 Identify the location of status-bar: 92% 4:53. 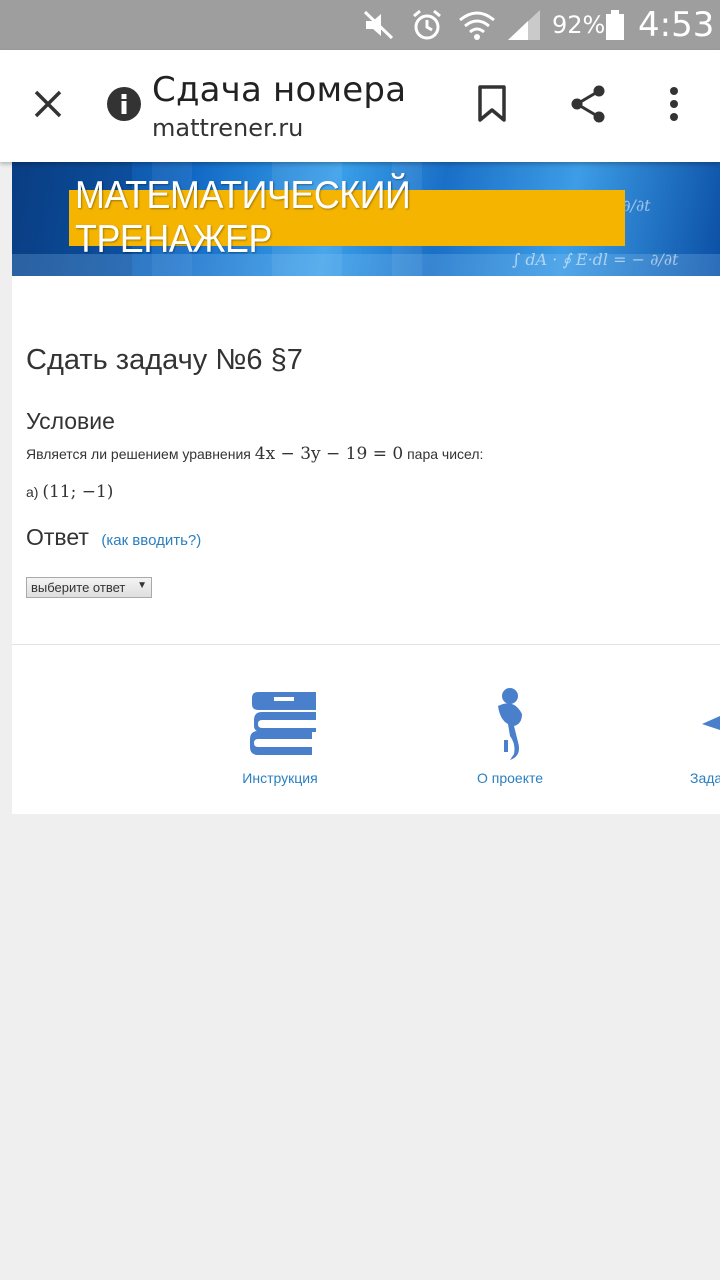
(360, 25).